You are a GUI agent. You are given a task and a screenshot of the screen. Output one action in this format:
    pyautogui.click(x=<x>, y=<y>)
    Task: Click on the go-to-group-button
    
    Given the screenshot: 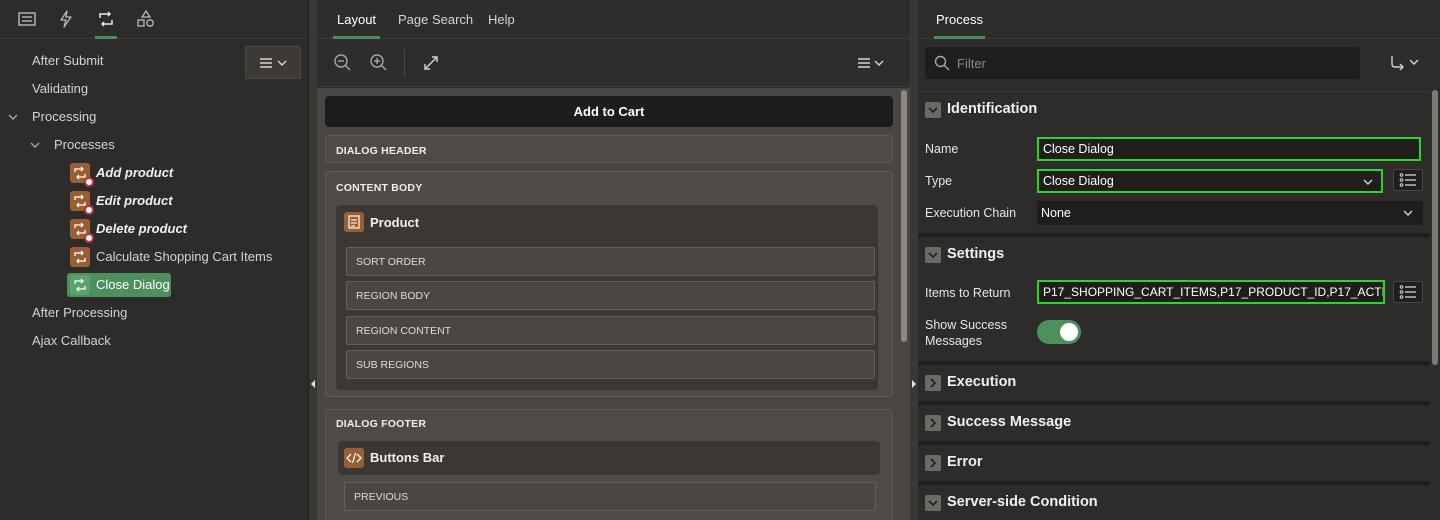 What is the action you would take?
    pyautogui.click(x=1408, y=63)
    